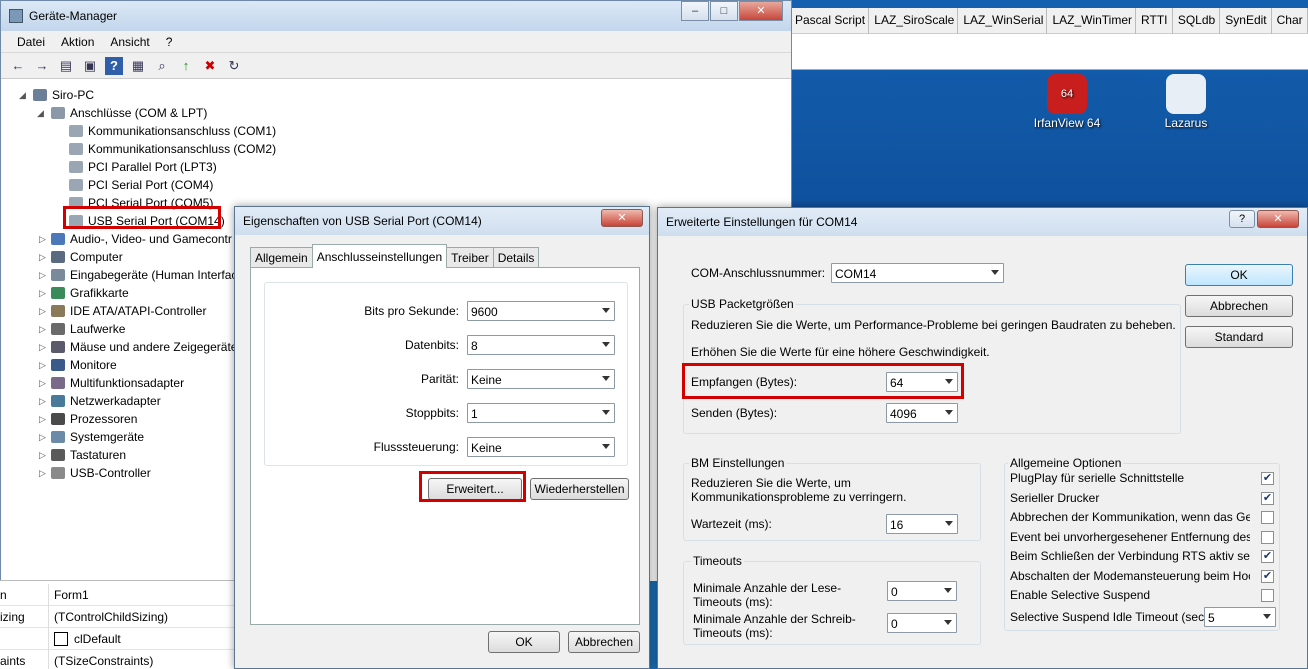 The image size is (1308, 669). What do you see at coordinates (470, 257) in the screenshot?
I see `tab-treiber: Treiber` at bounding box center [470, 257].